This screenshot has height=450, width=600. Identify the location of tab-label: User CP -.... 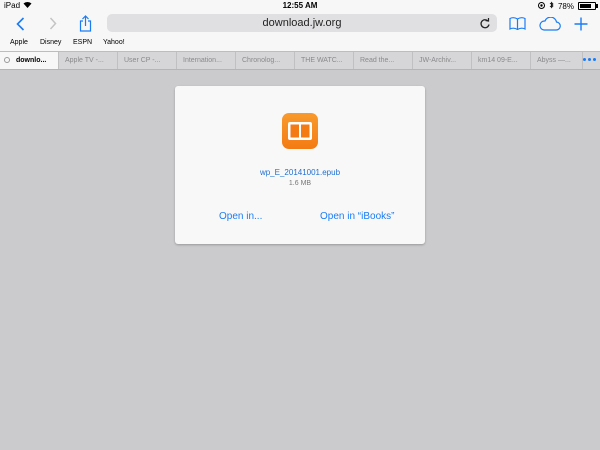
(142, 60).